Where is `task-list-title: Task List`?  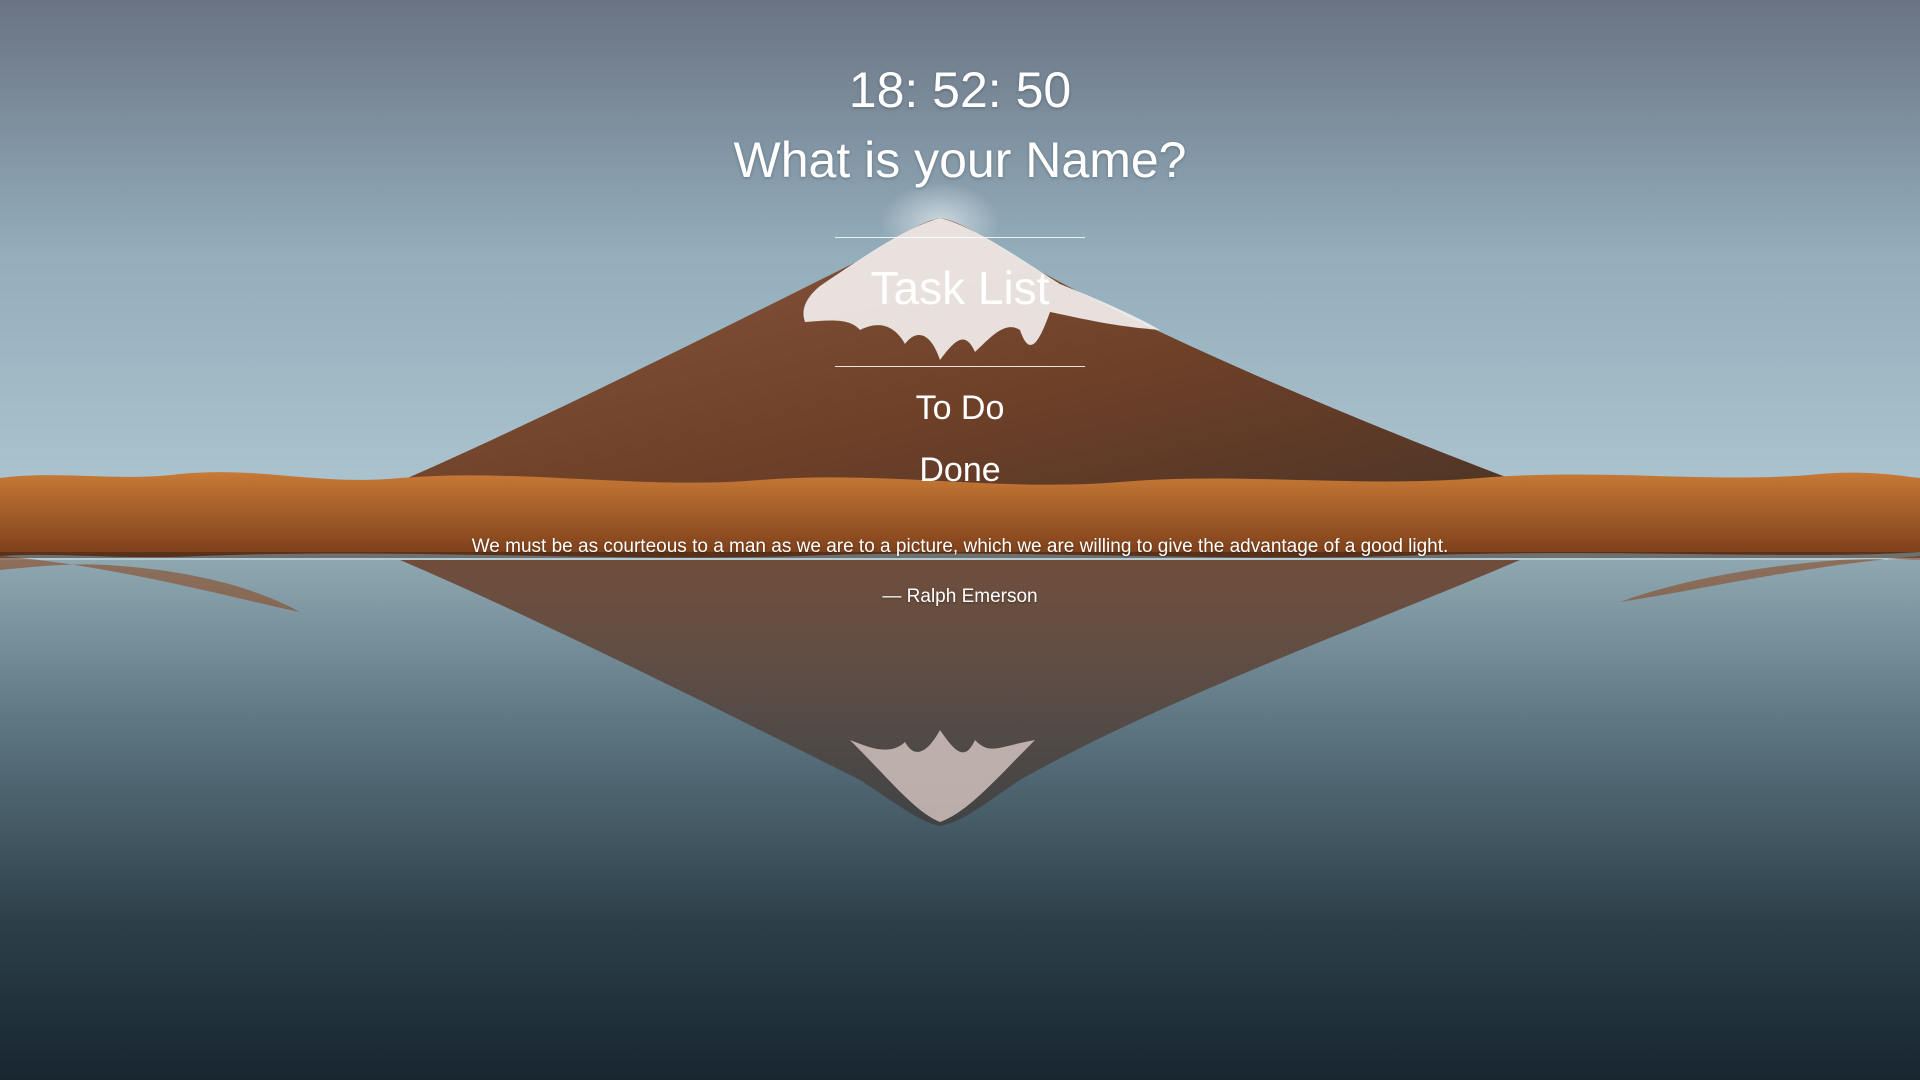 task-list-title: Task List is located at coordinates (960, 288).